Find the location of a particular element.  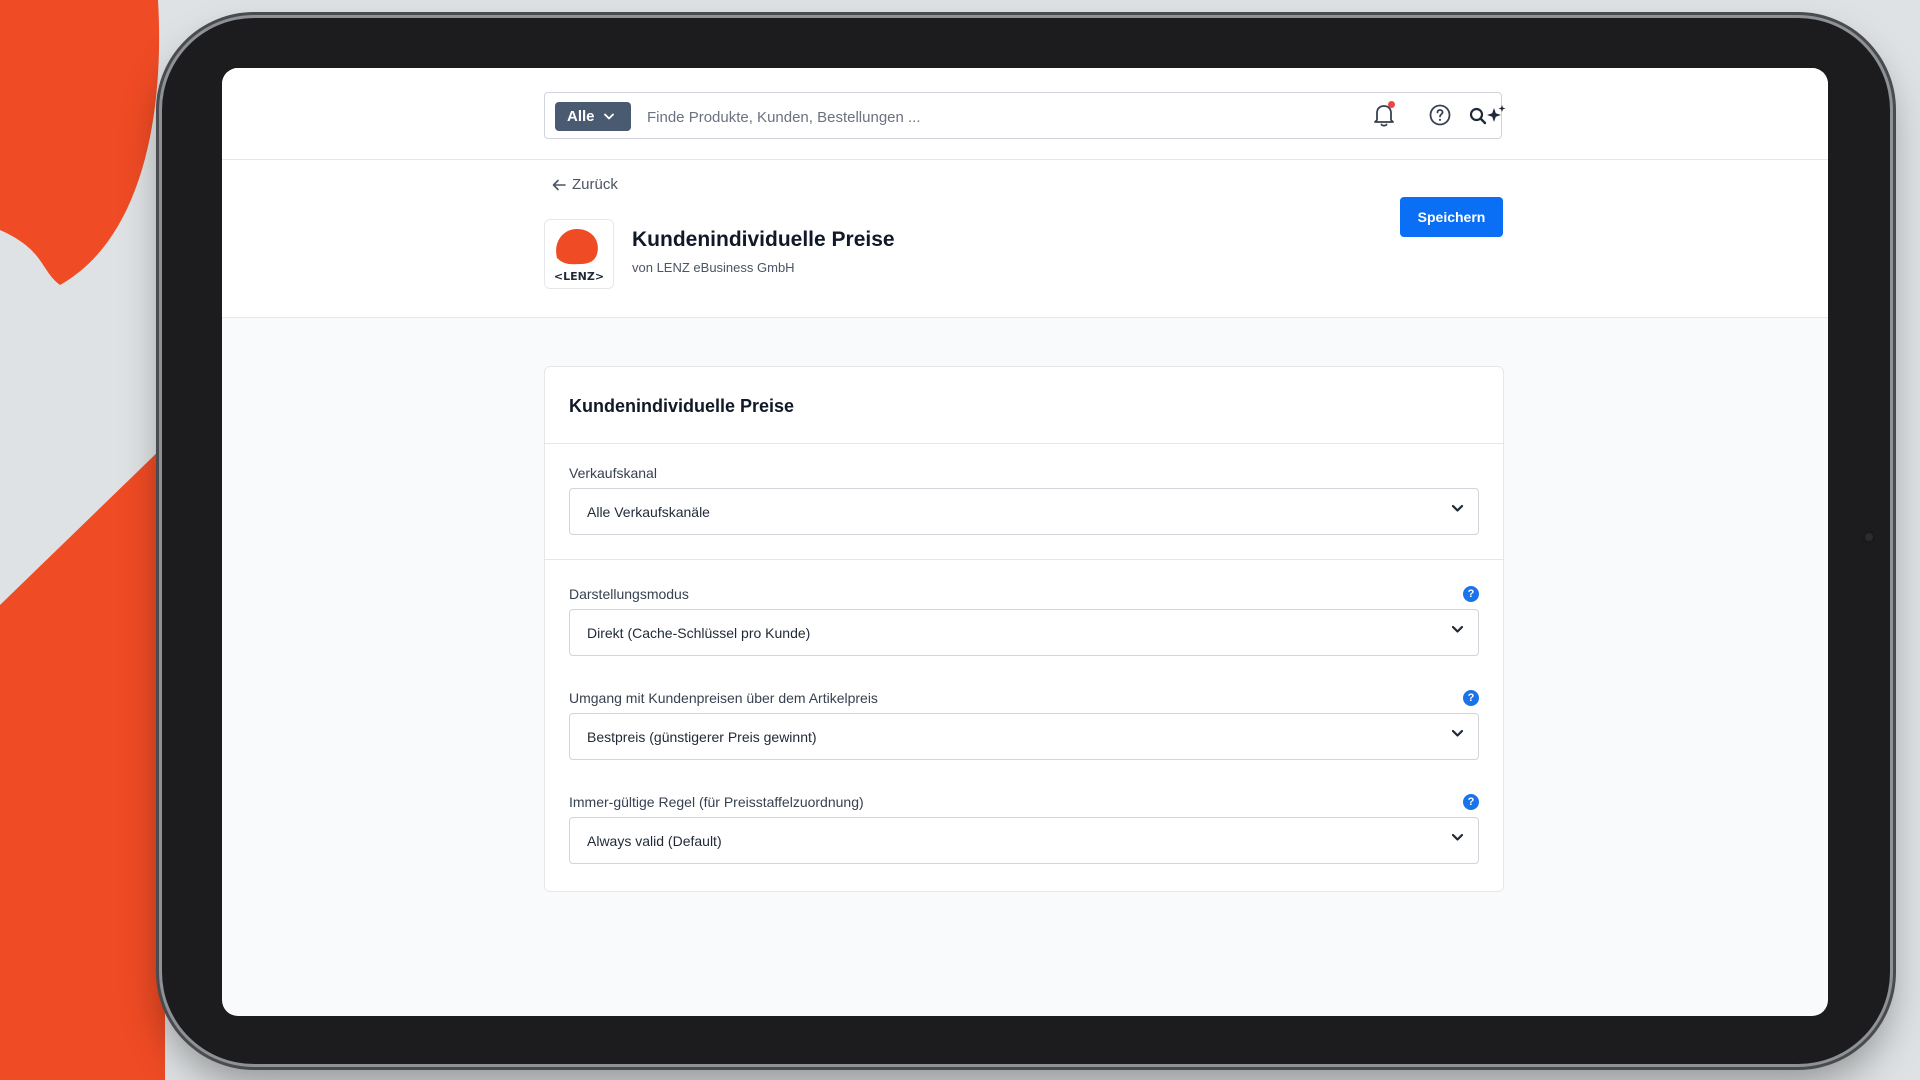

arrow-left-icon is located at coordinates (559, 185).